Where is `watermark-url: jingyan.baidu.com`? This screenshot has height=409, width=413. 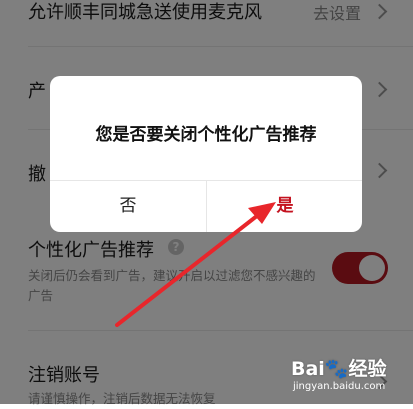
watermark-url: jingyan.baidu.com is located at coordinates (339, 386).